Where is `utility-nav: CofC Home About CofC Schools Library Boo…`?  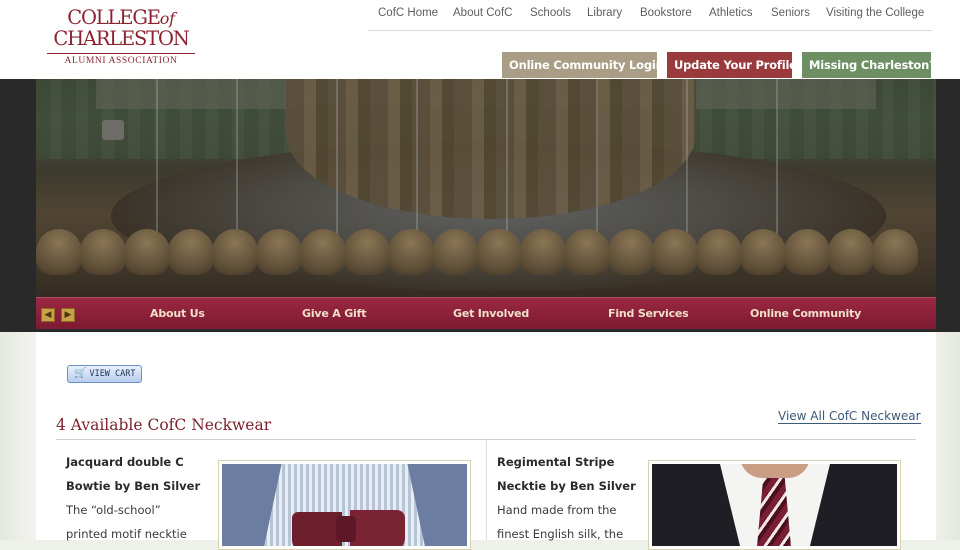
utility-nav: CofC Home About CofC Schools Library Boo… is located at coordinates (650, 15).